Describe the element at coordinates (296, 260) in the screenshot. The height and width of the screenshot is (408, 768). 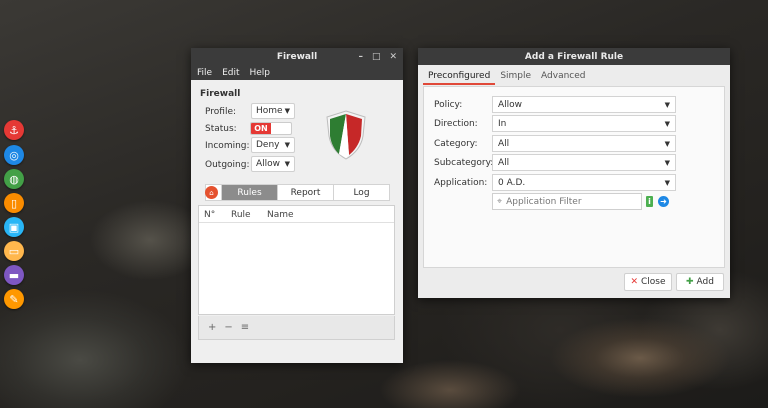
I see `rules-table: N° Rule Name` at that location.